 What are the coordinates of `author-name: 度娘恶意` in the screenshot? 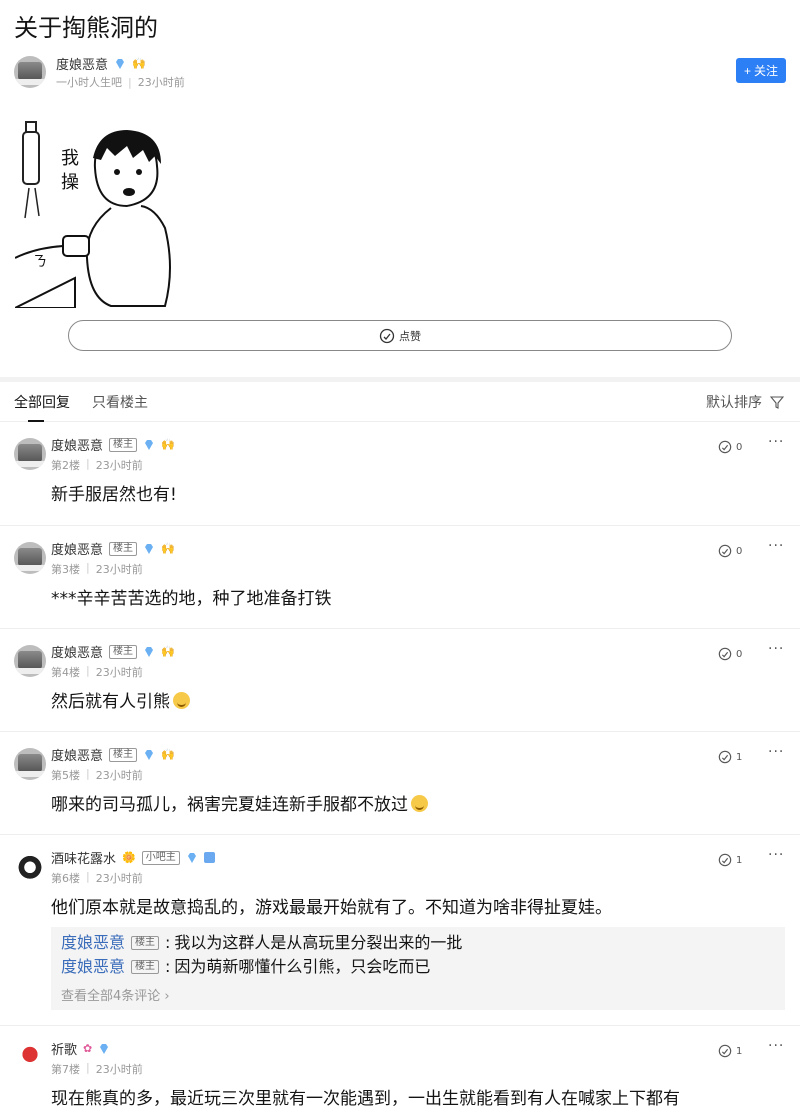 It's located at (82, 63).